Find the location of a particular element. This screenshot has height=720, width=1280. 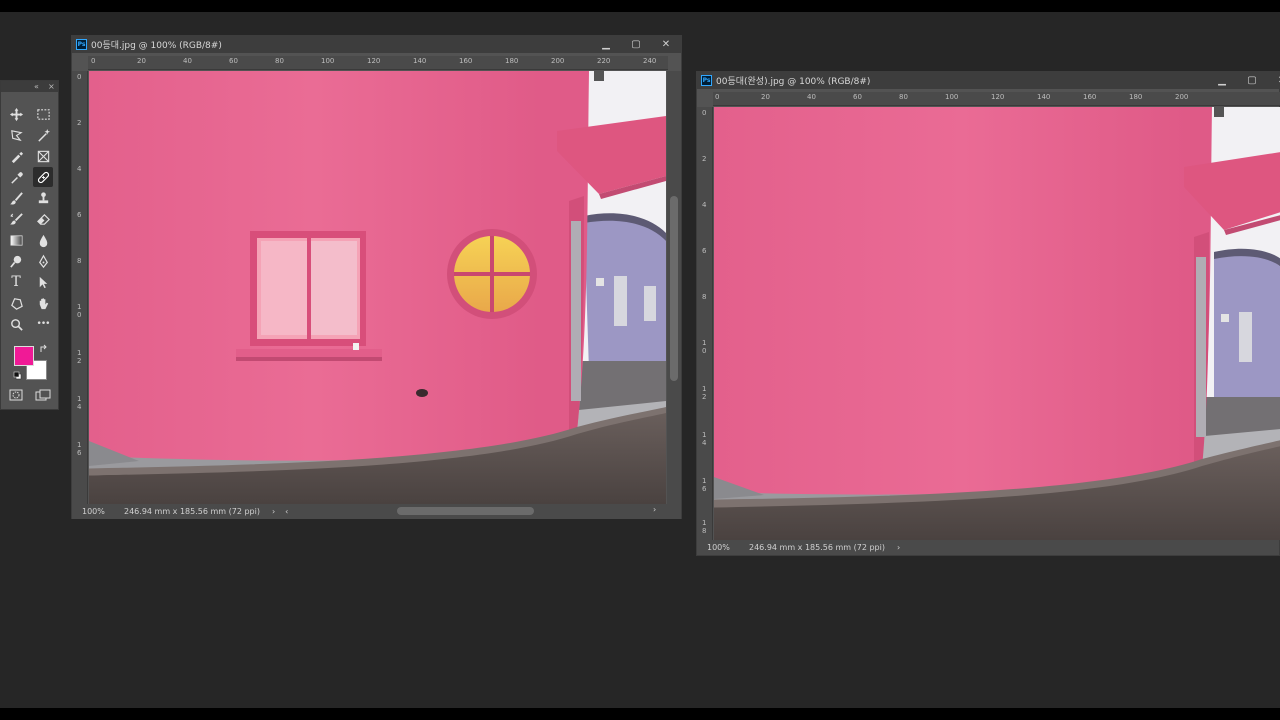

dodge-tool-icon is located at coordinates (16, 261).